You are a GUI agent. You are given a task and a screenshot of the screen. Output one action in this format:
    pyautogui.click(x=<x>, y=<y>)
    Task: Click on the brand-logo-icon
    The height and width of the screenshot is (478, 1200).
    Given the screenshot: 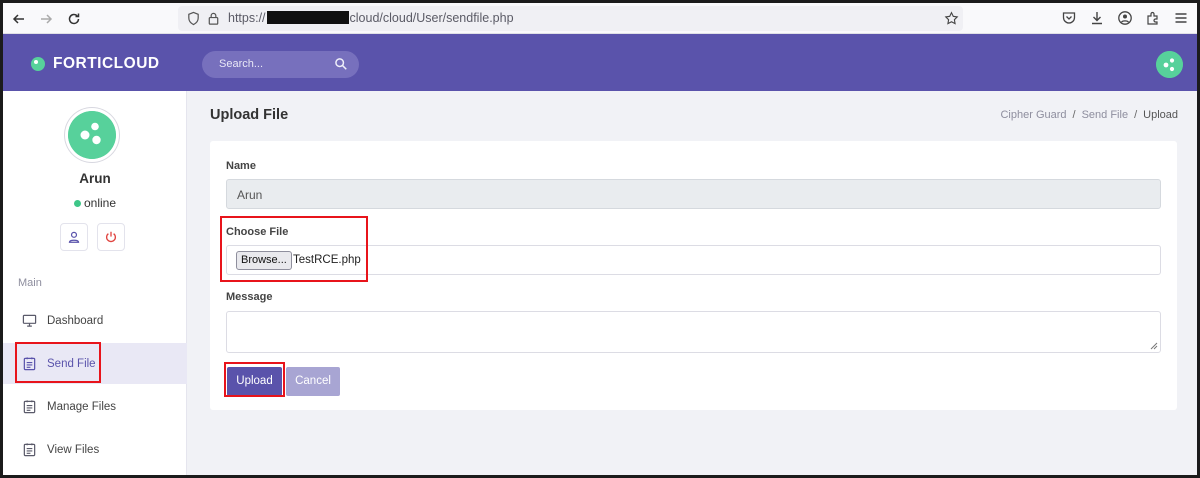 What is the action you would take?
    pyautogui.click(x=38, y=64)
    